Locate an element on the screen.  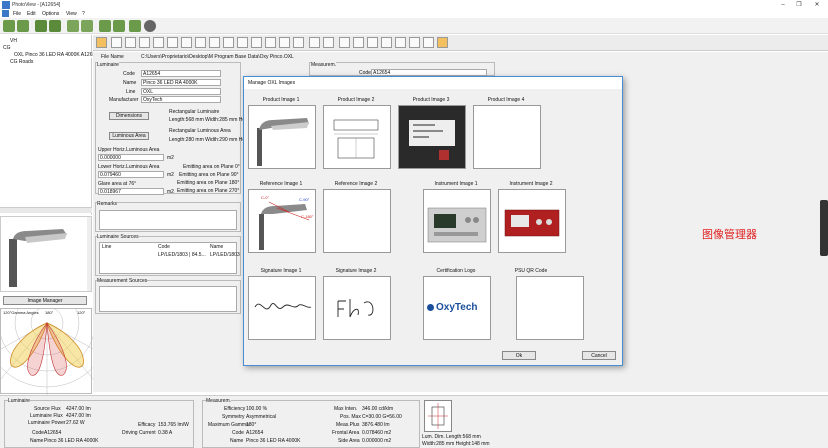
signature-image-2-slot is located at coordinates (357, 308).